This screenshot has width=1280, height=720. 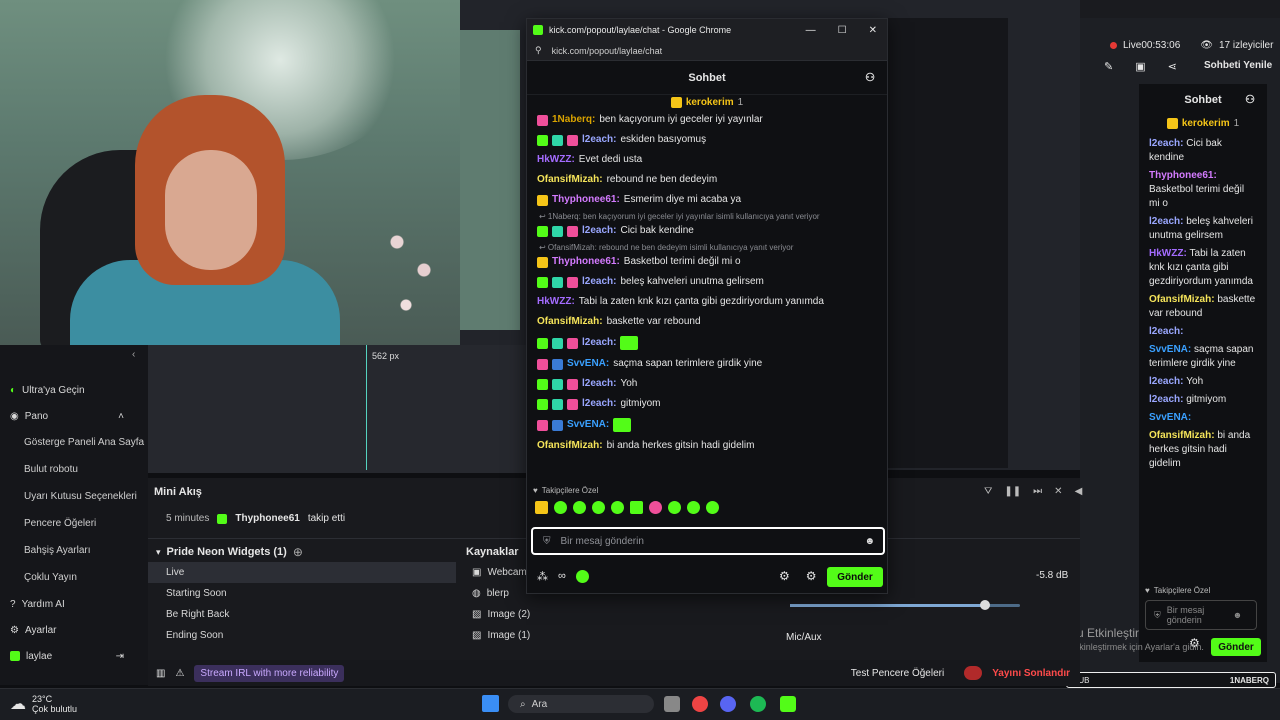 I want to click on irl-promo-banner: Stream IRL with more reliability, so click(x=269, y=673).